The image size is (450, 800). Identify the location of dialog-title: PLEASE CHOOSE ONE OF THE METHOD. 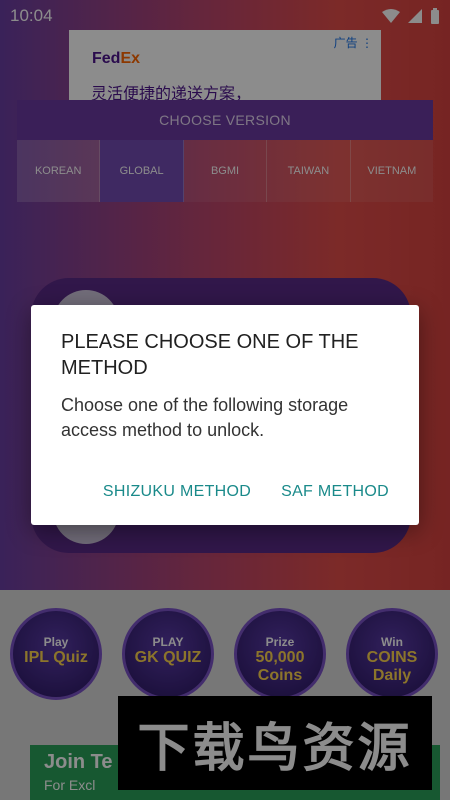
(210, 355).